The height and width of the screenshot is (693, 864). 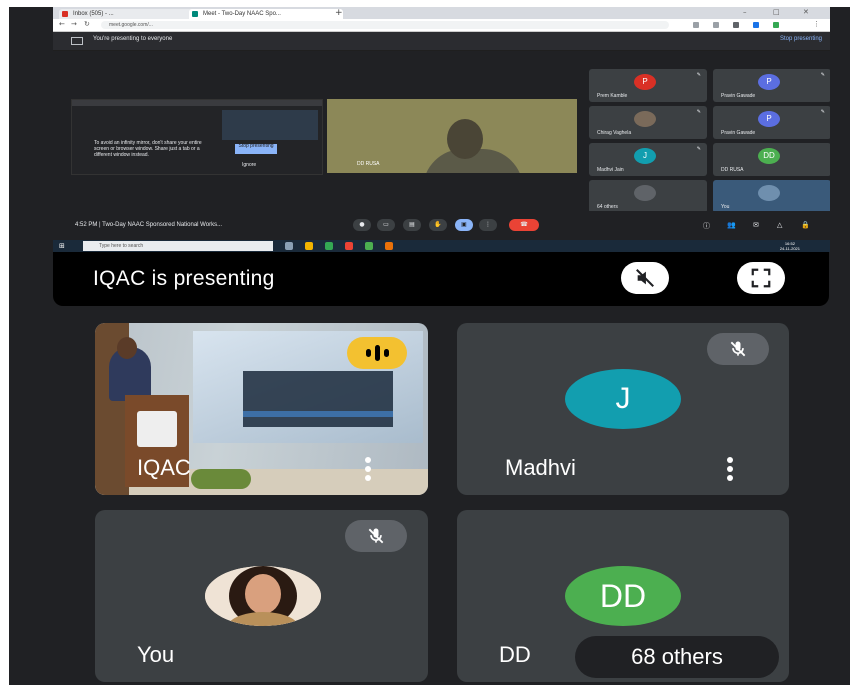 What do you see at coordinates (329, 246) in the screenshot?
I see `chrome-icon` at bounding box center [329, 246].